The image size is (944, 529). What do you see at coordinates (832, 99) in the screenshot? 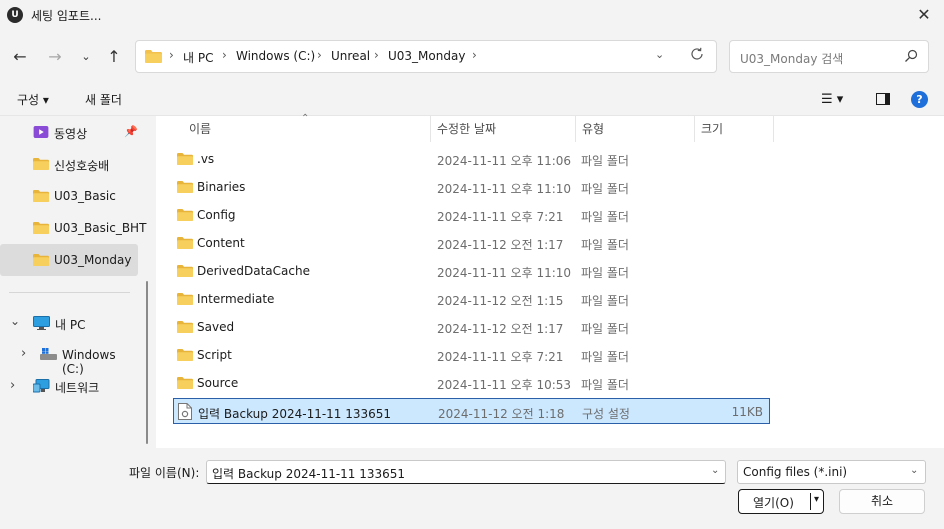
I see `view-options-button: ☰ ▾` at bounding box center [832, 99].